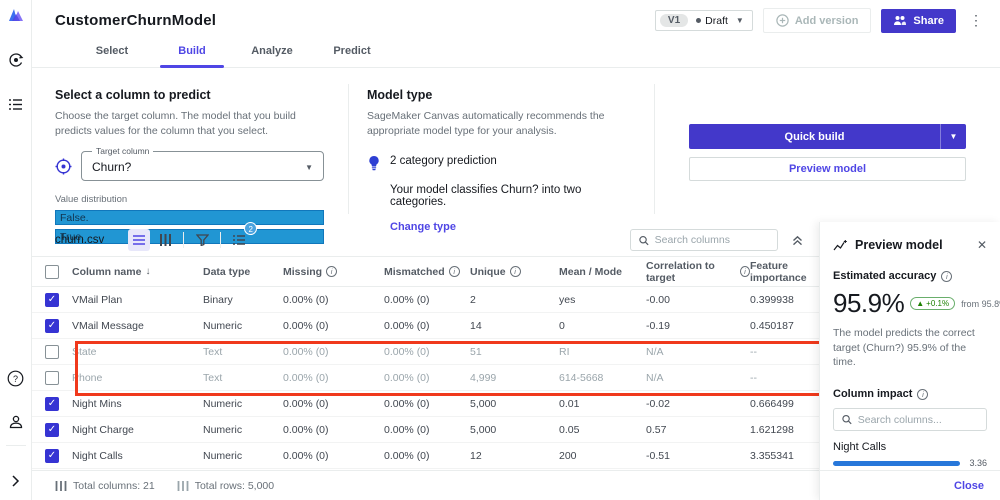 This screenshot has width=1000, height=500. Describe the element at coordinates (703, 20) in the screenshot. I see `version-selector: V1 Draft ▼` at that location.